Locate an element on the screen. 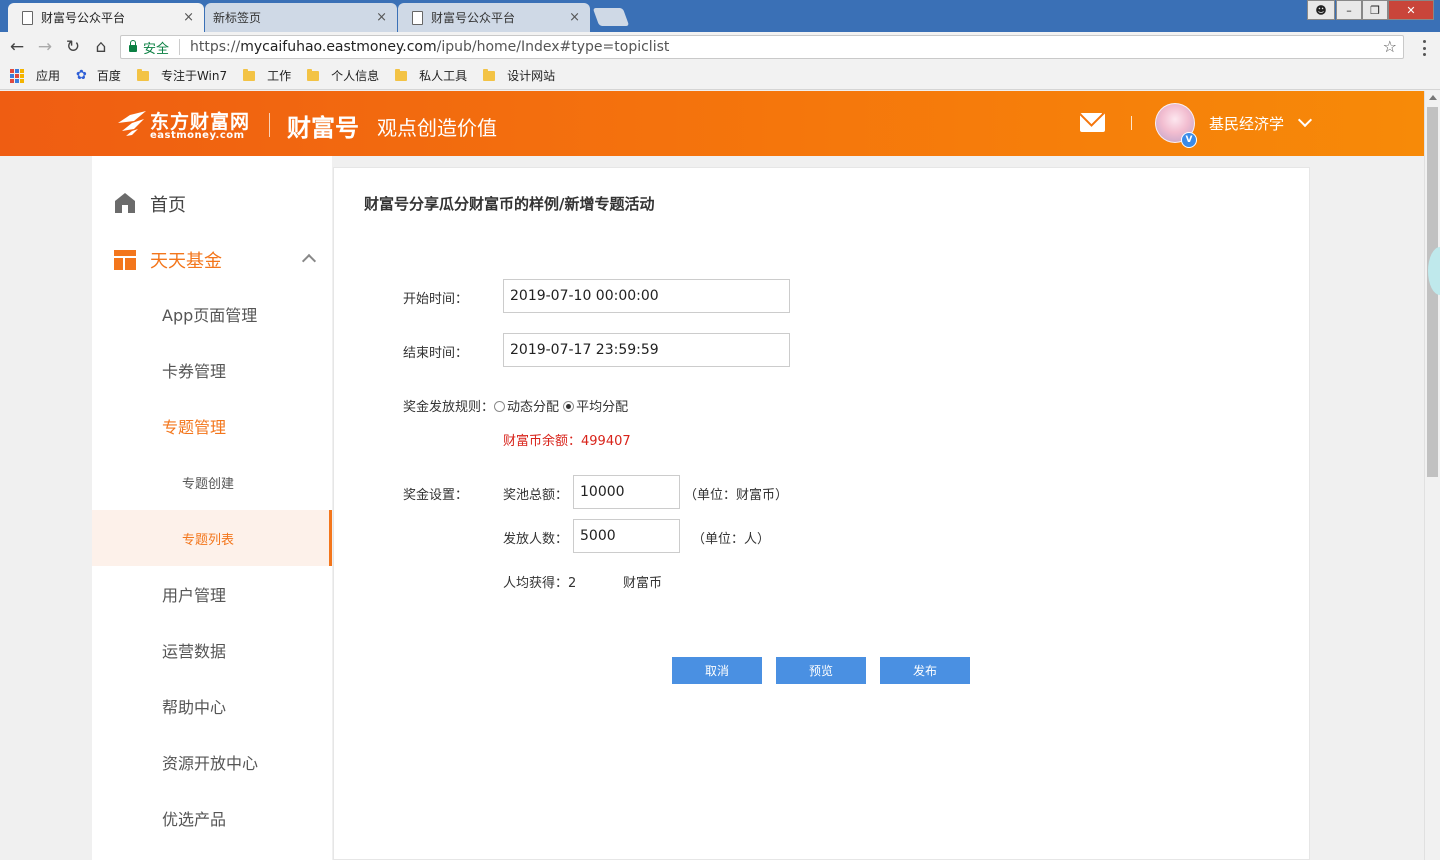 Image resolution: width=1440 pixels, height=860 pixels. prize-rule-group: 奖金发放规则： 动态分配 平均分配 is located at coordinates (515, 405).